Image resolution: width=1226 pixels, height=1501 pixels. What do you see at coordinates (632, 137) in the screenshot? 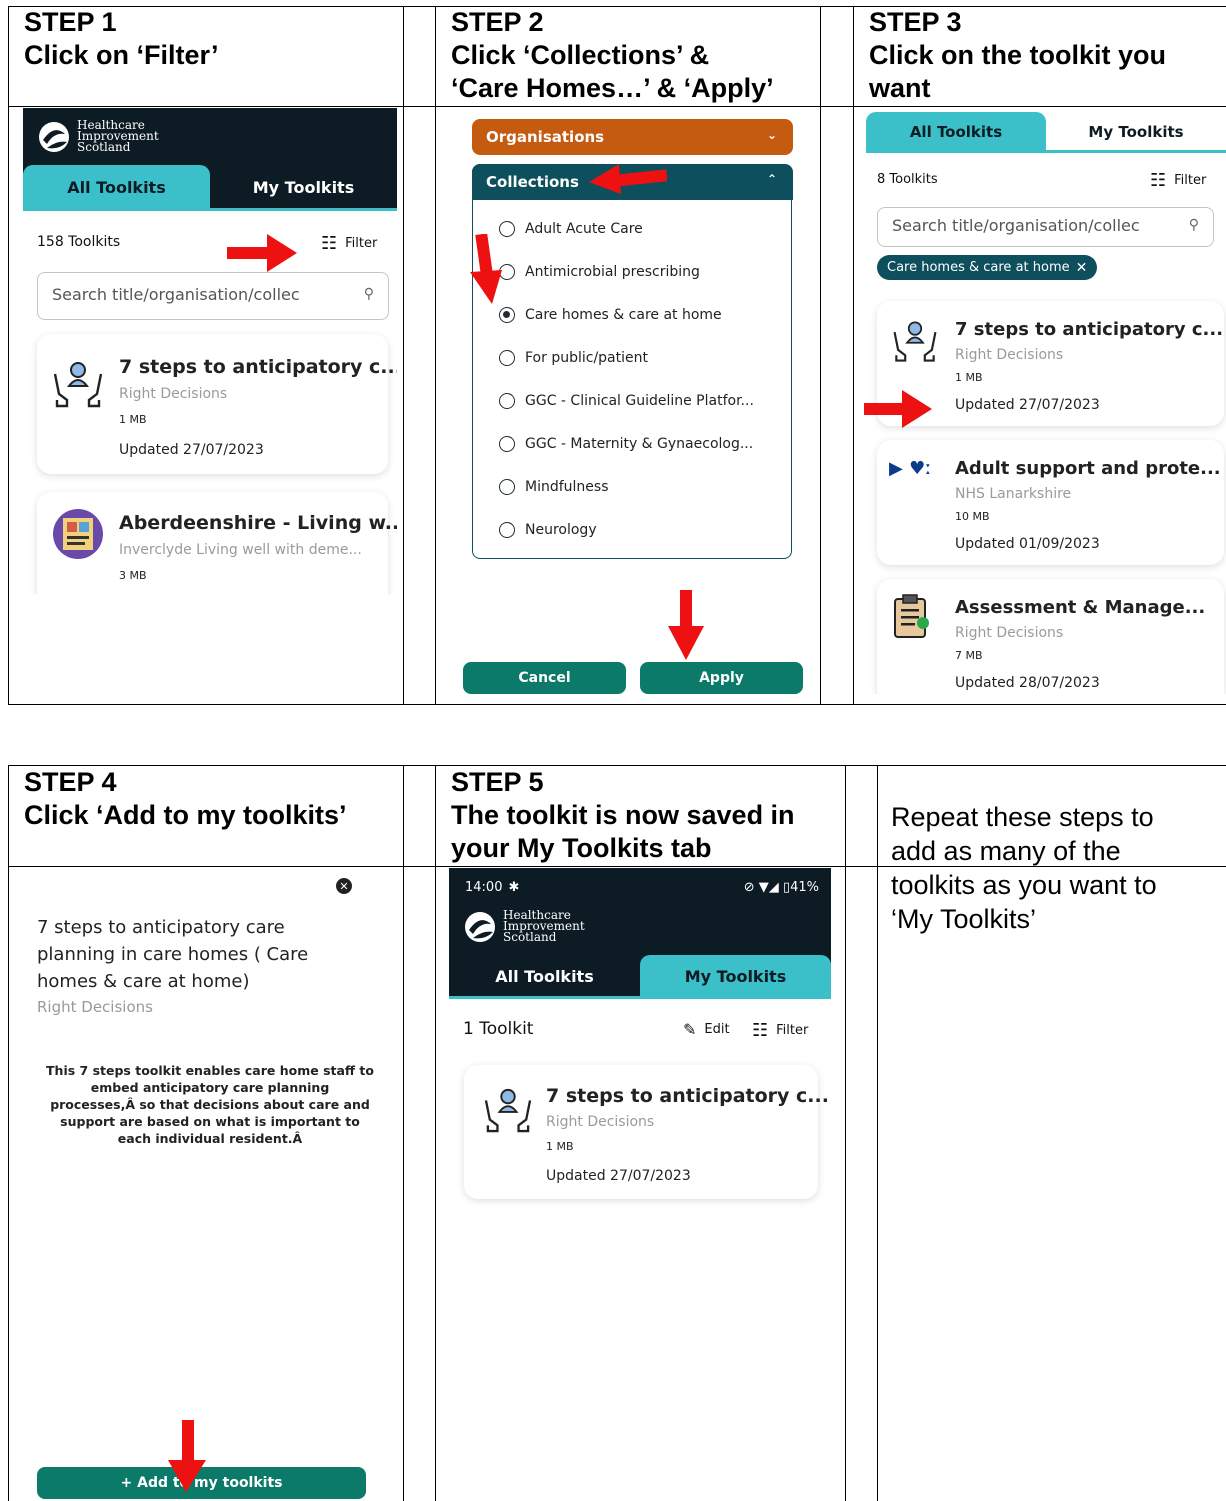
I see `organisations-accordion: Organisations ⌄` at bounding box center [632, 137].